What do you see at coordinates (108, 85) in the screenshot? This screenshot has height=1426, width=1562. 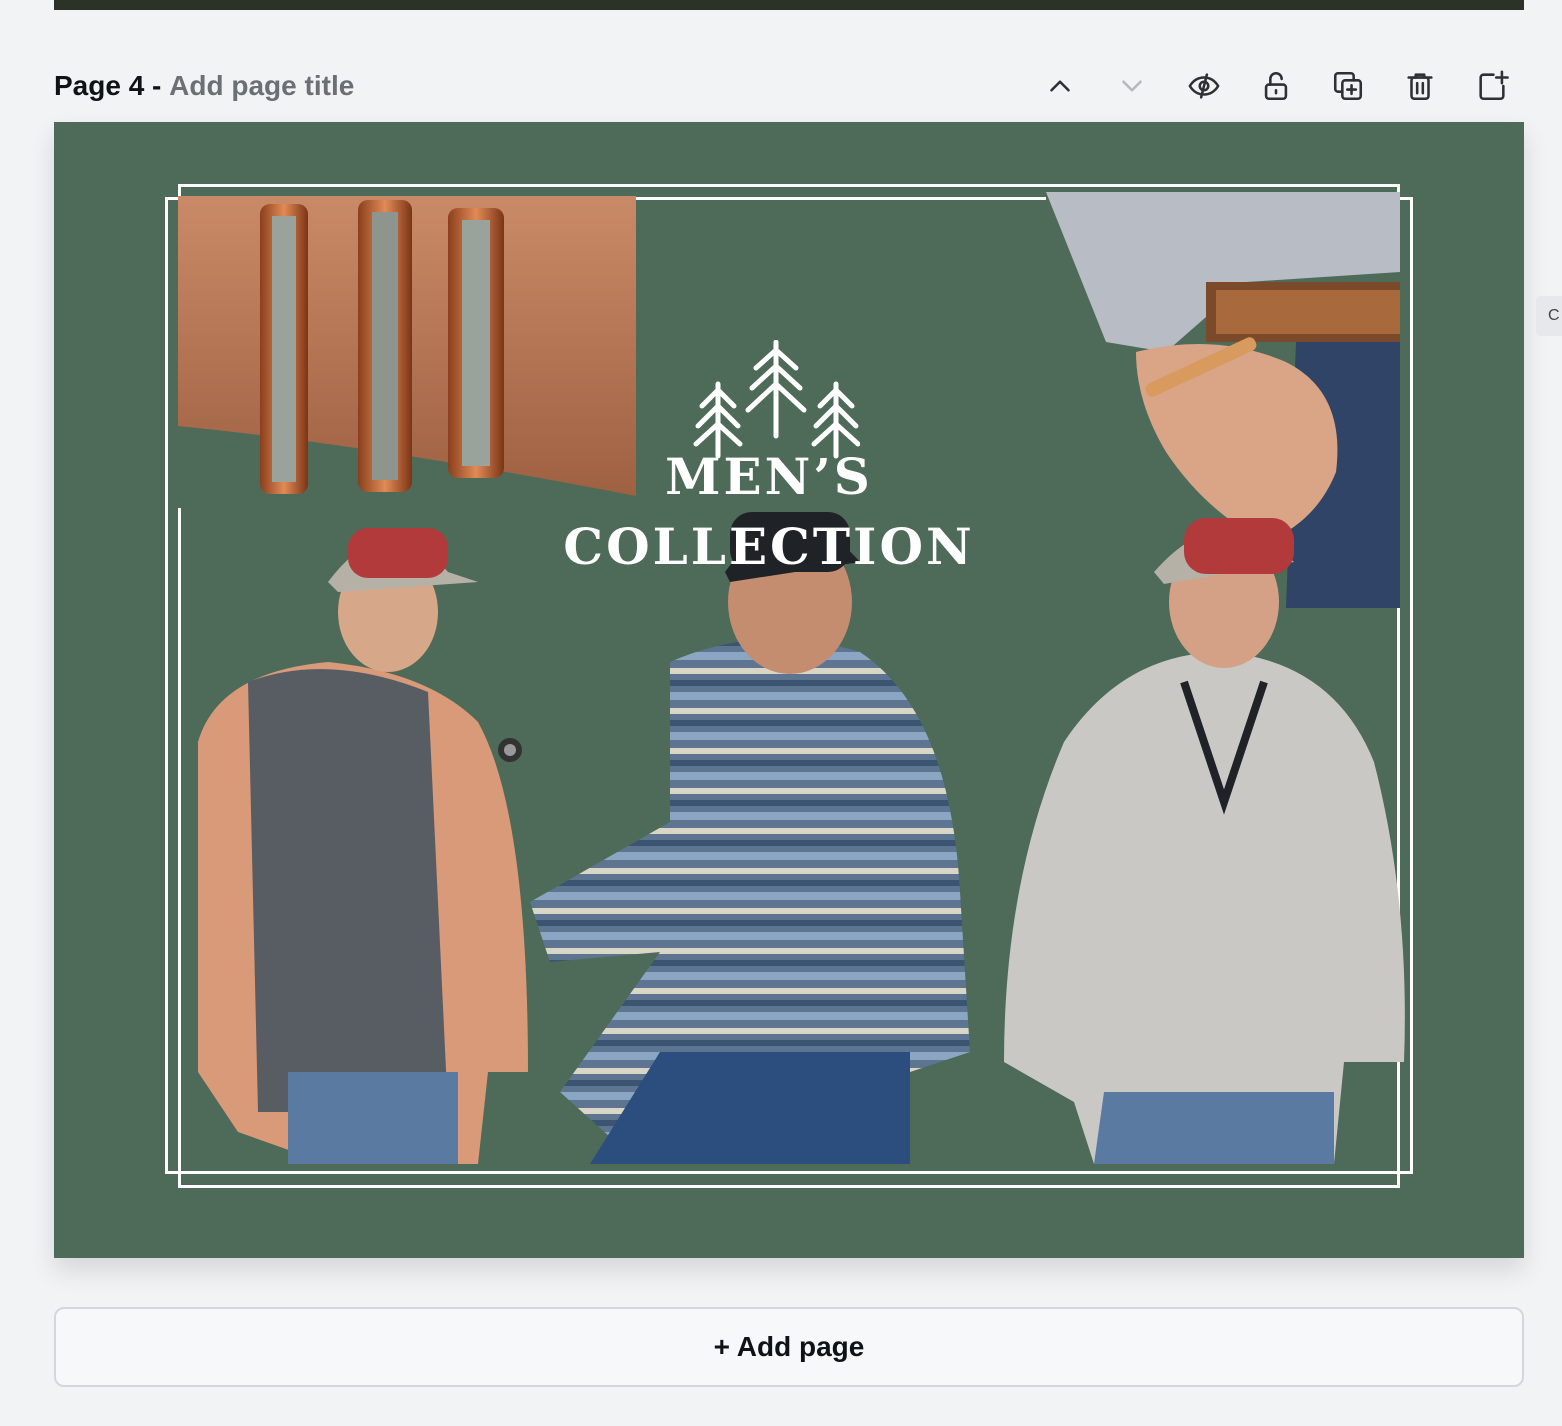 I see `page-number-label: Page 4 -` at bounding box center [108, 85].